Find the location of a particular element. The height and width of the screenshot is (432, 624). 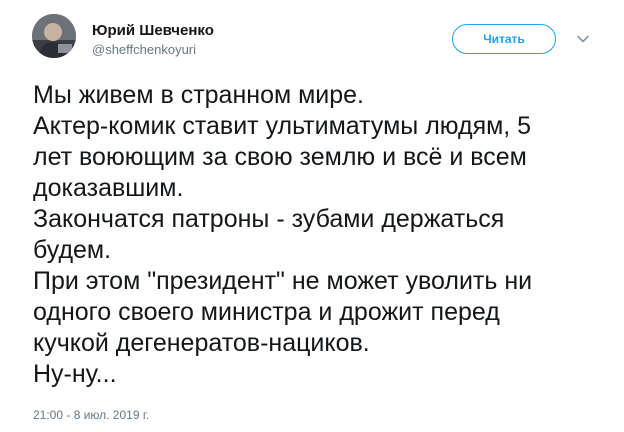

tweet-line: Закончатся патроны - зубами держаться is located at coordinates (269, 219).